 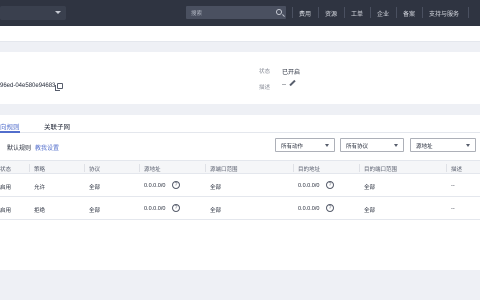 I want to click on cell-policy: 拒绝, so click(x=40, y=211).